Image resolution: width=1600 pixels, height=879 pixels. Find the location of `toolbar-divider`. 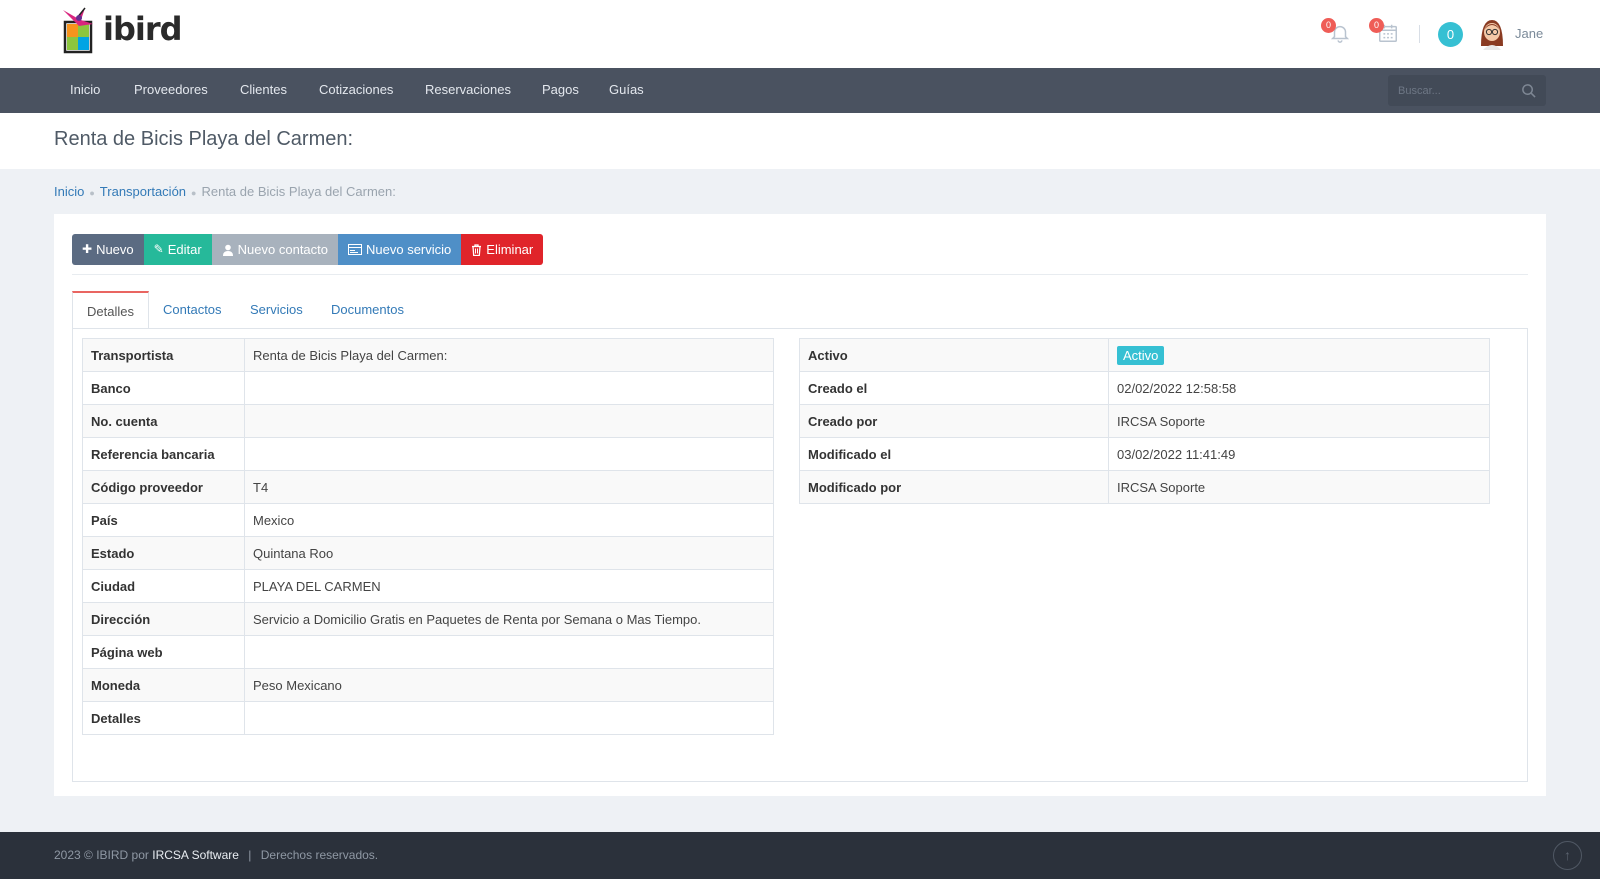

toolbar-divider is located at coordinates (800, 274).